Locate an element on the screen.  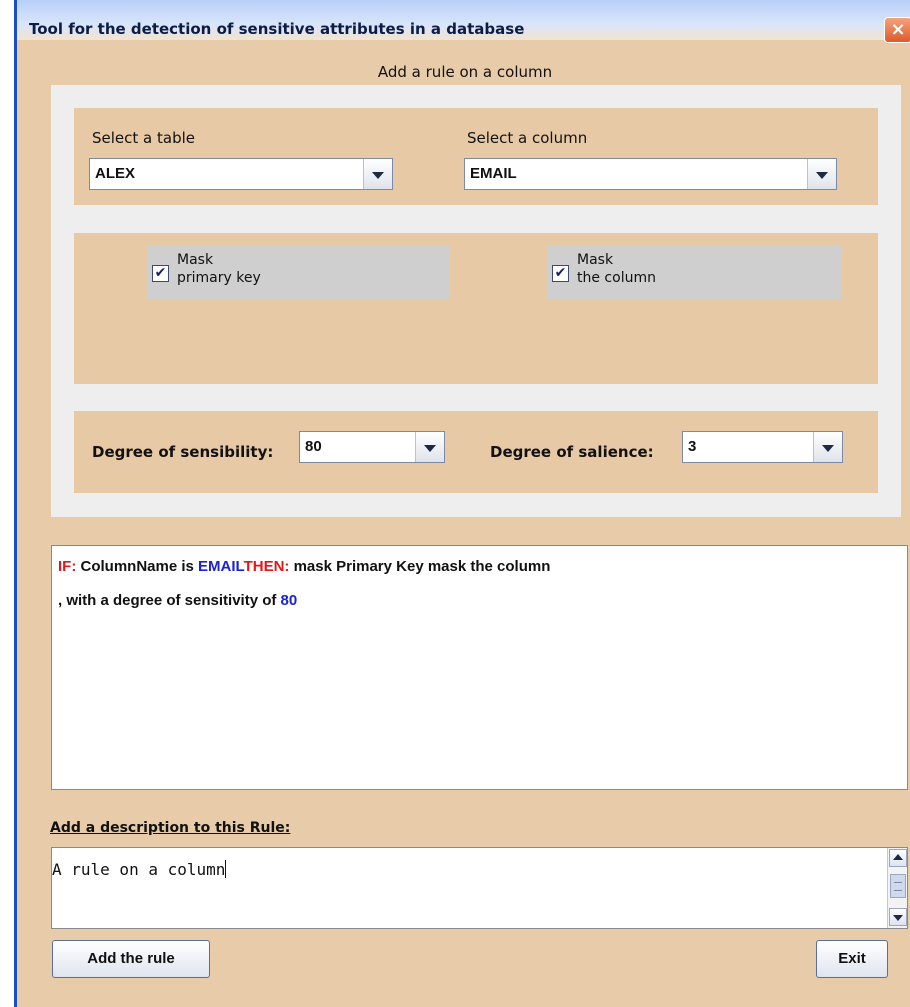
exit-button: Exit is located at coordinates (852, 959).